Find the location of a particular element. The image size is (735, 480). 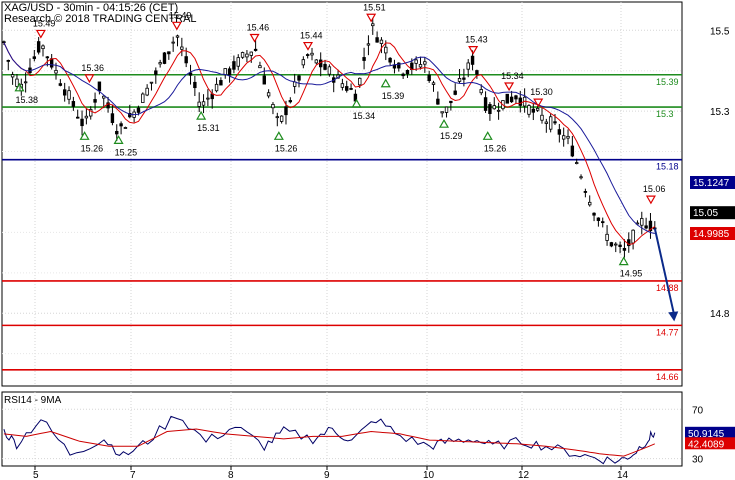

swing-high-label: 15.30 is located at coordinates (541, 92).